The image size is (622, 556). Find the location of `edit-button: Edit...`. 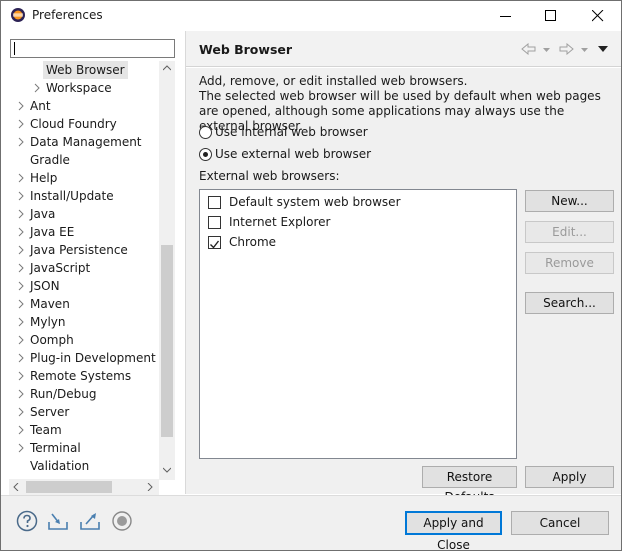

edit-button: Edit... is located at coordinates (569, 232).